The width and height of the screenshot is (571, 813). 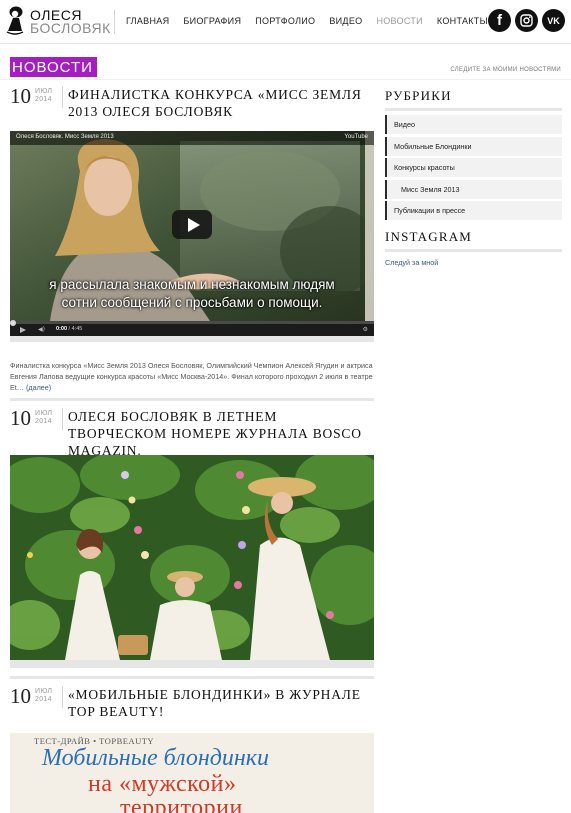 I want to click on nav-item-home: ГЛАВНАЯ, so click(x=147, y=21).